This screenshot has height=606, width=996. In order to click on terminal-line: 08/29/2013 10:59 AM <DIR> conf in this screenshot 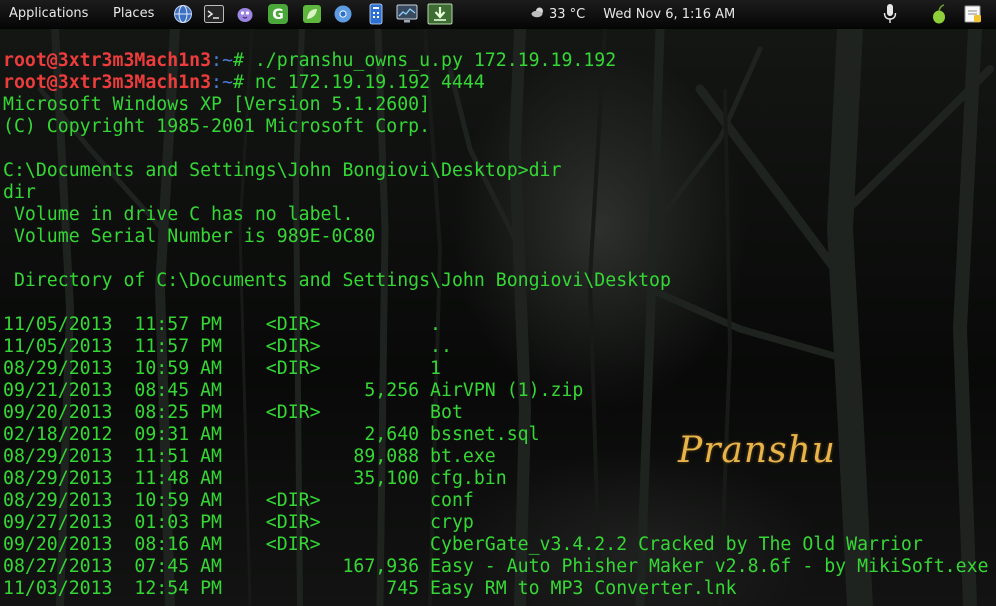, I will do `click(238, 500)`.